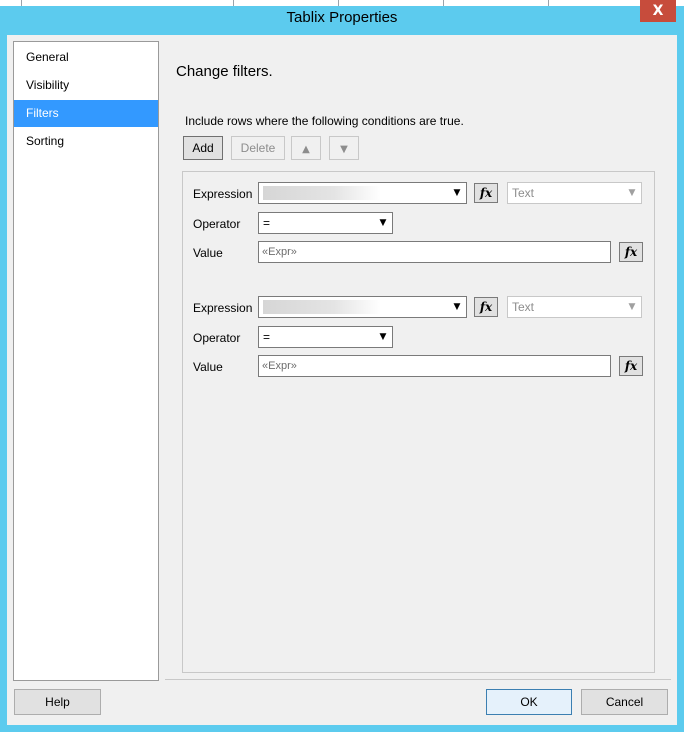  I want to click on arrow-down-icon: ▼, so click(344, 149).